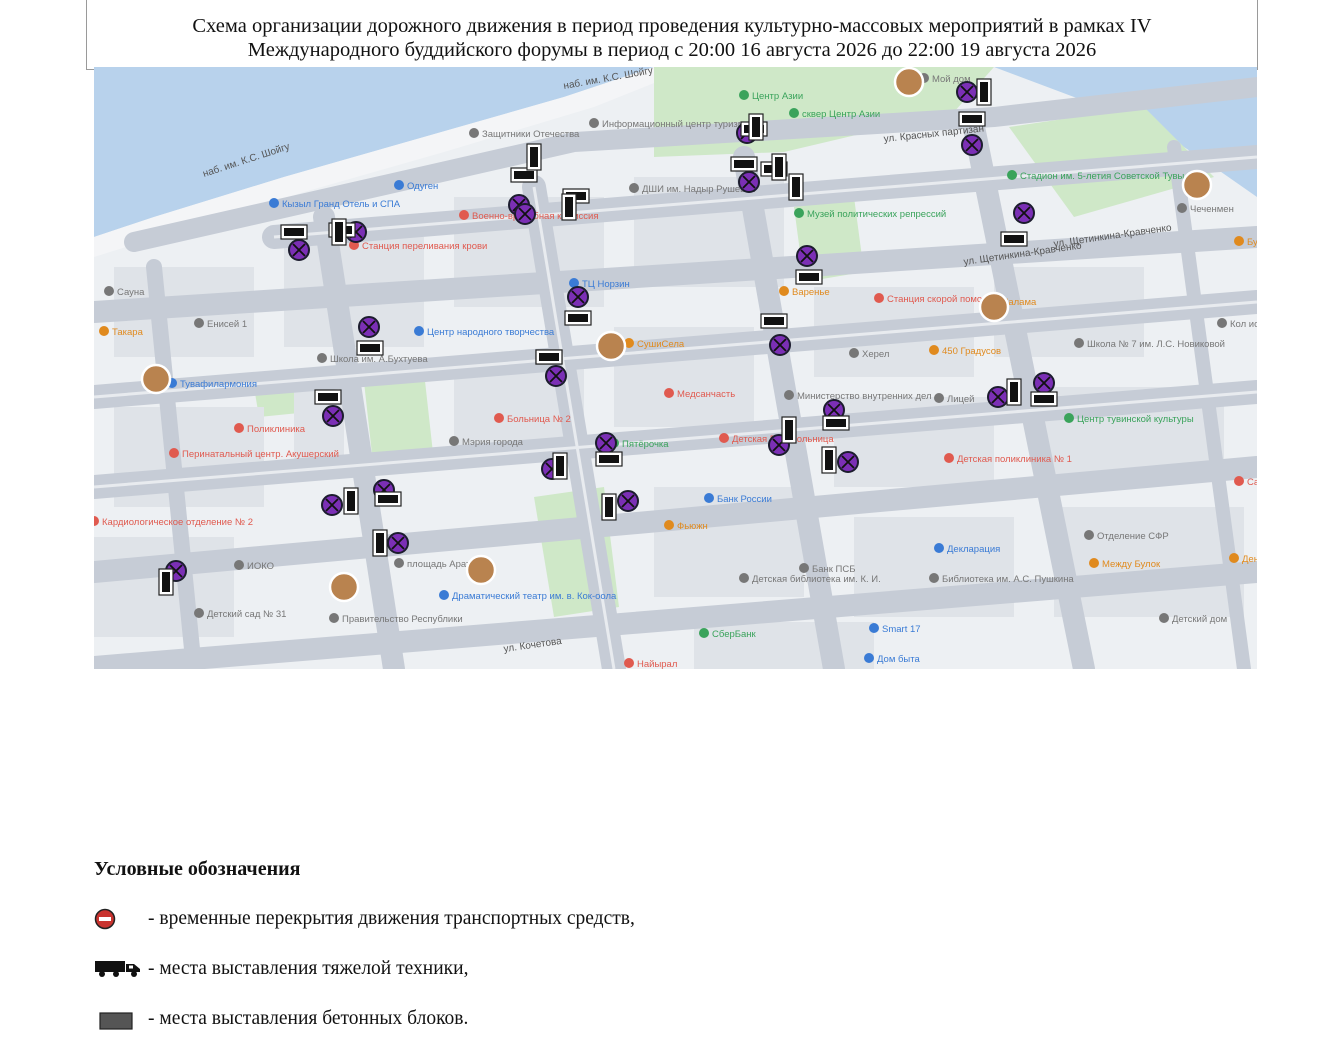 This screenshot has width=1319, height=1063. Describe the element at coordinates (484, 332) in the screenshot. I see `poi-marker: Центр народного творчества` at that location.